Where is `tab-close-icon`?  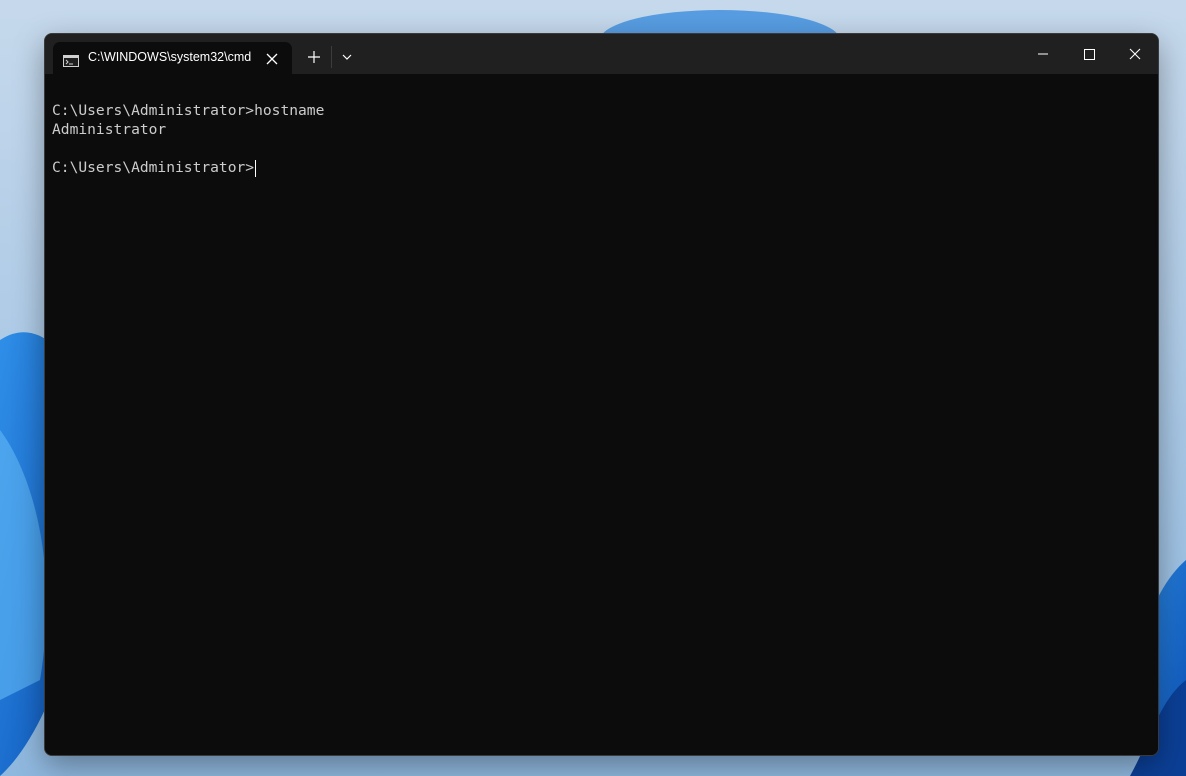
tab-close-icon is located at coordinates (272, 58).